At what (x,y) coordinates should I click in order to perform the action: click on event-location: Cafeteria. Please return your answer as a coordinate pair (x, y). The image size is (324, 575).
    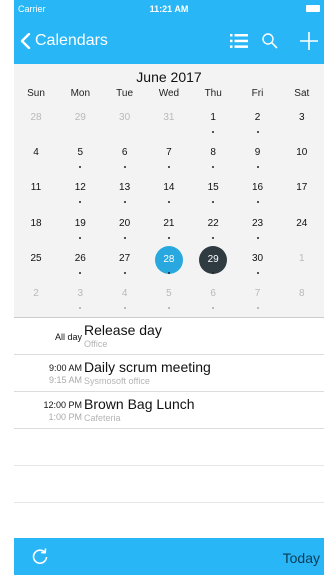
    Looking at the image, I should click on (102, 418).